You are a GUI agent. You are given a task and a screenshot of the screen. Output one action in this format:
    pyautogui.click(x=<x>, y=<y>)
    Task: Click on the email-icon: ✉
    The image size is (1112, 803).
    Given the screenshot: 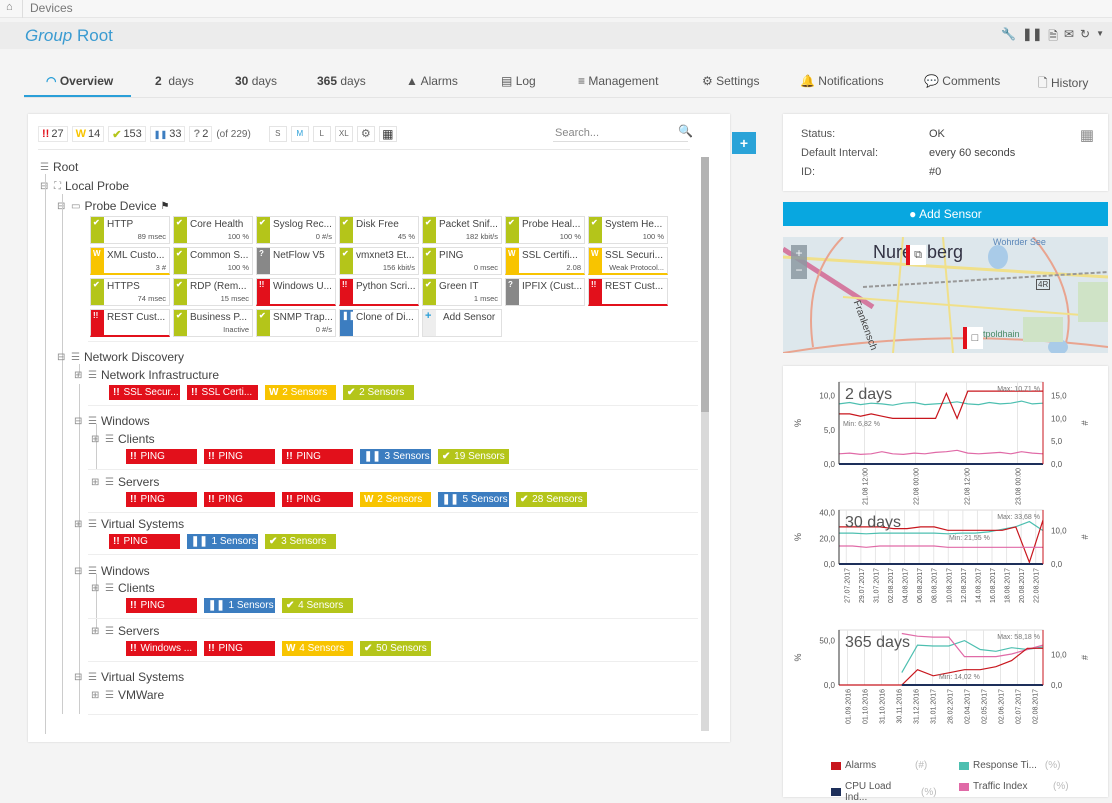 What is the action you would take?
    pyautogui.click(x=1069, y=37)
    